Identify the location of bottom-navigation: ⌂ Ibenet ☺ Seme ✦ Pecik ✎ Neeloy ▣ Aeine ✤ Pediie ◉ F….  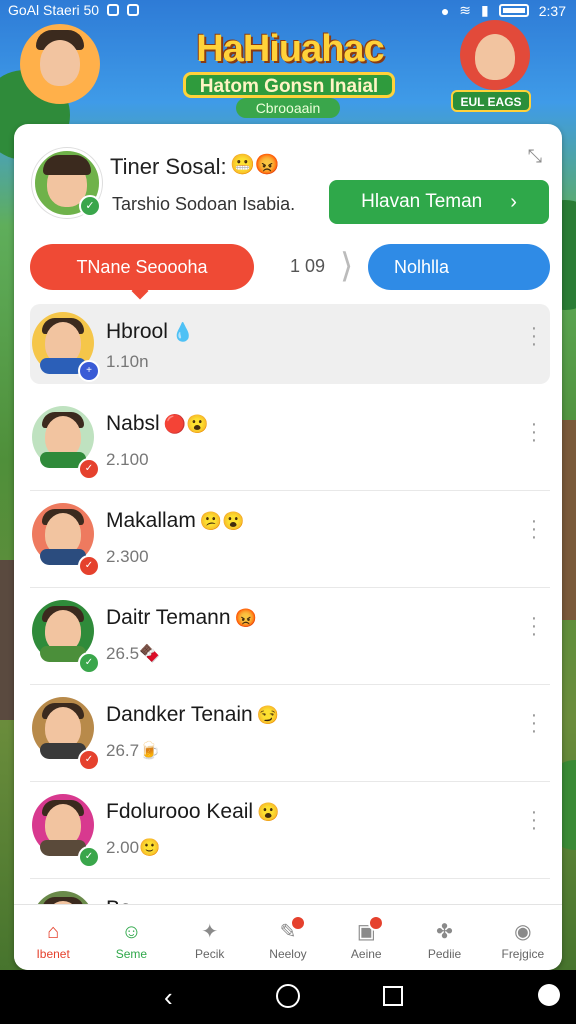
(288, 937).